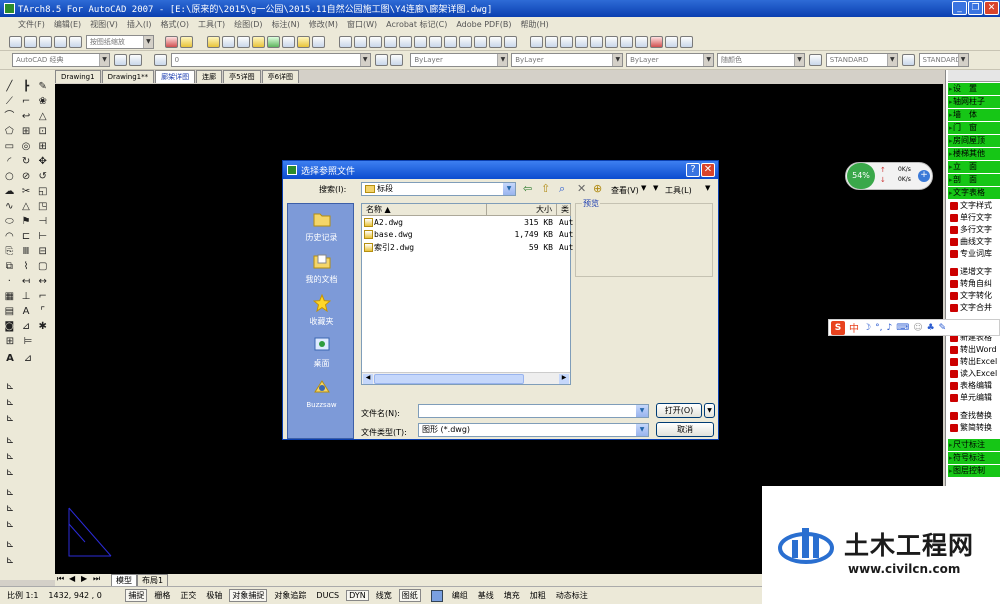 The image size is (1000, 604). I want to click on elevation-icon: ⊥, so click(26, 296).